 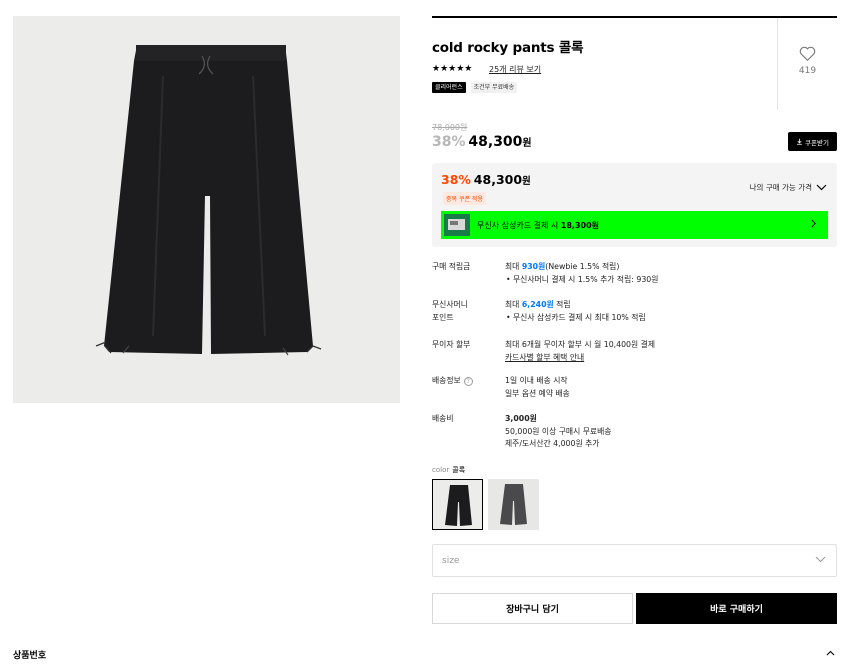 What do you see at coordinates (515, 69) in the screenshot?
I see `review-link: 25개 리뷰 보기` at bounding box center [515, 69].